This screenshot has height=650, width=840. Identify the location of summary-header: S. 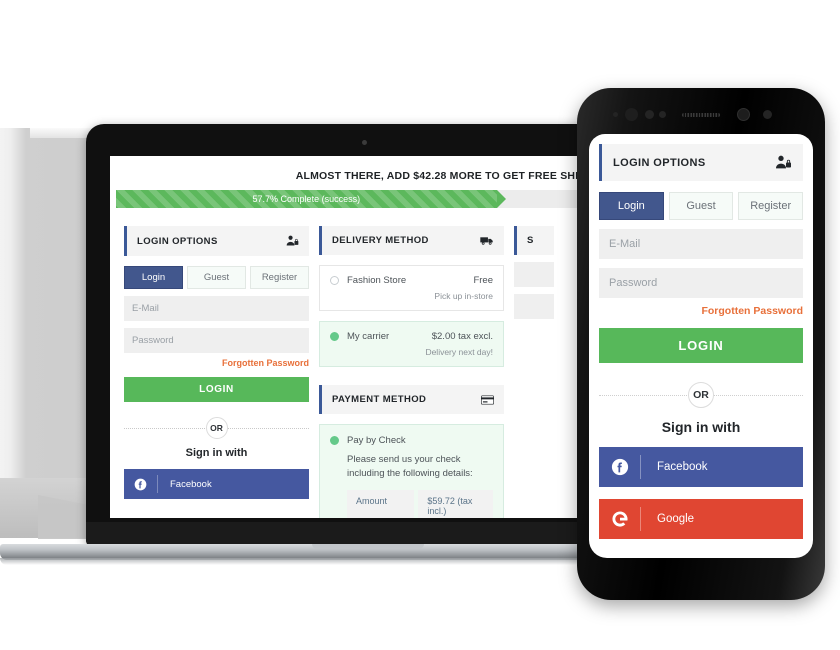
(534, 240).